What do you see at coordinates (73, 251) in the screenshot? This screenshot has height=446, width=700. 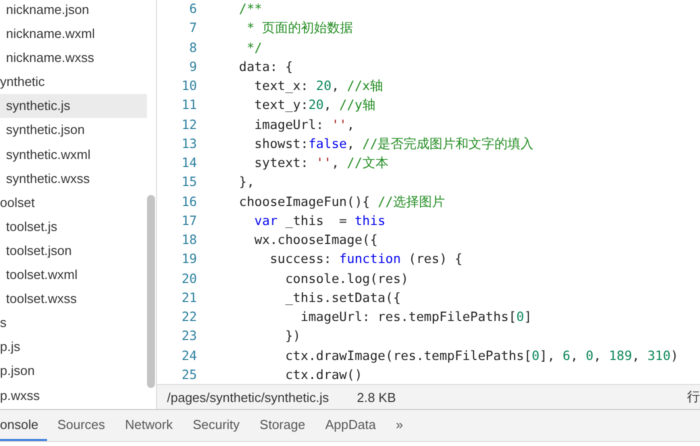 I see `file-item: toolset.json` at bounding box center [73, 251].